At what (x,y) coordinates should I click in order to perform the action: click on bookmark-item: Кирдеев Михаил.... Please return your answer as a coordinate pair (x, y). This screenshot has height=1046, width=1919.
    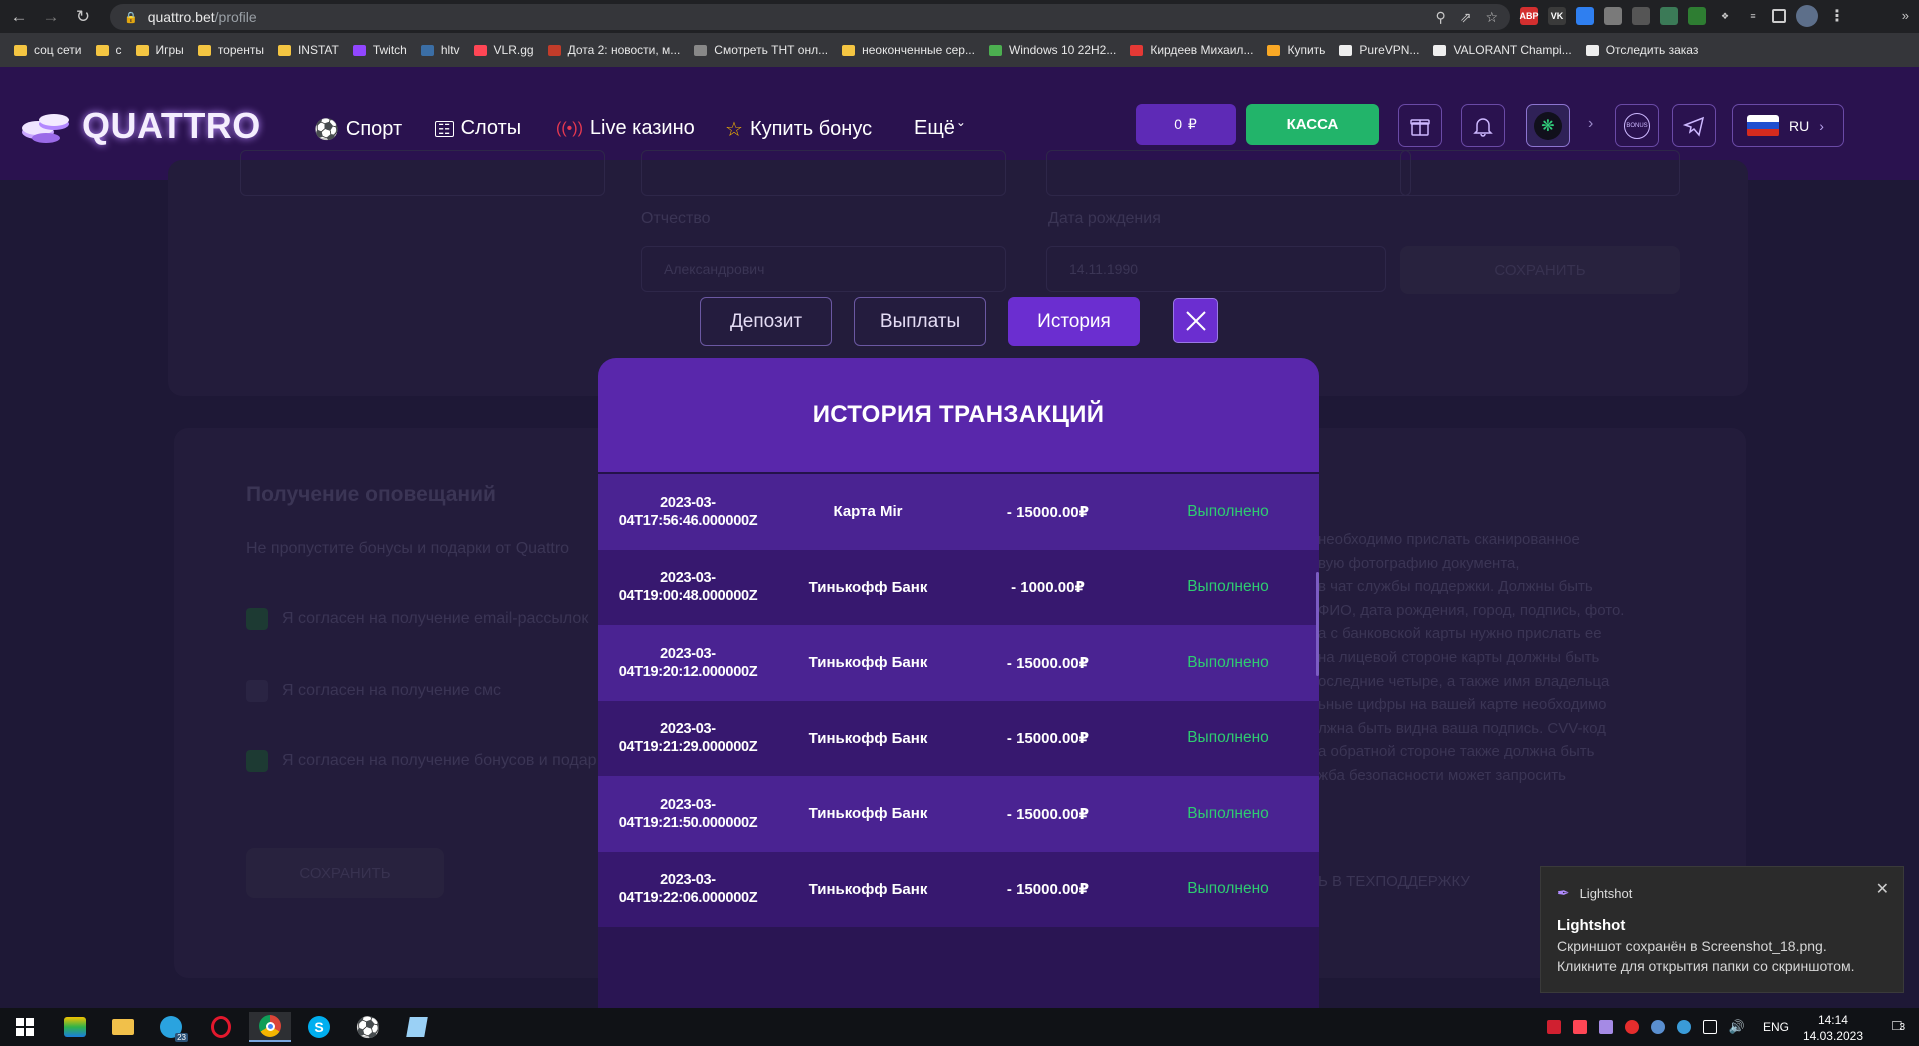
    Looking at the image, I should click on (1191, 50).